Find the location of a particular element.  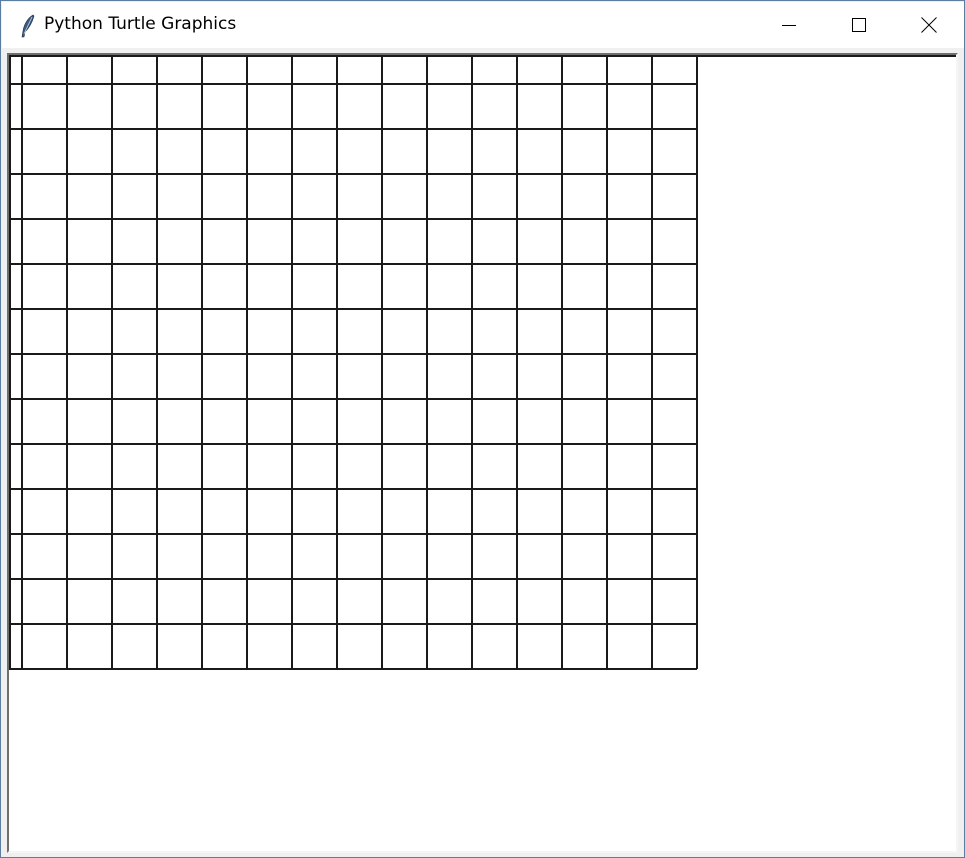

title-bar: Python Turtle Graphics is located at coordinates (483, 25).